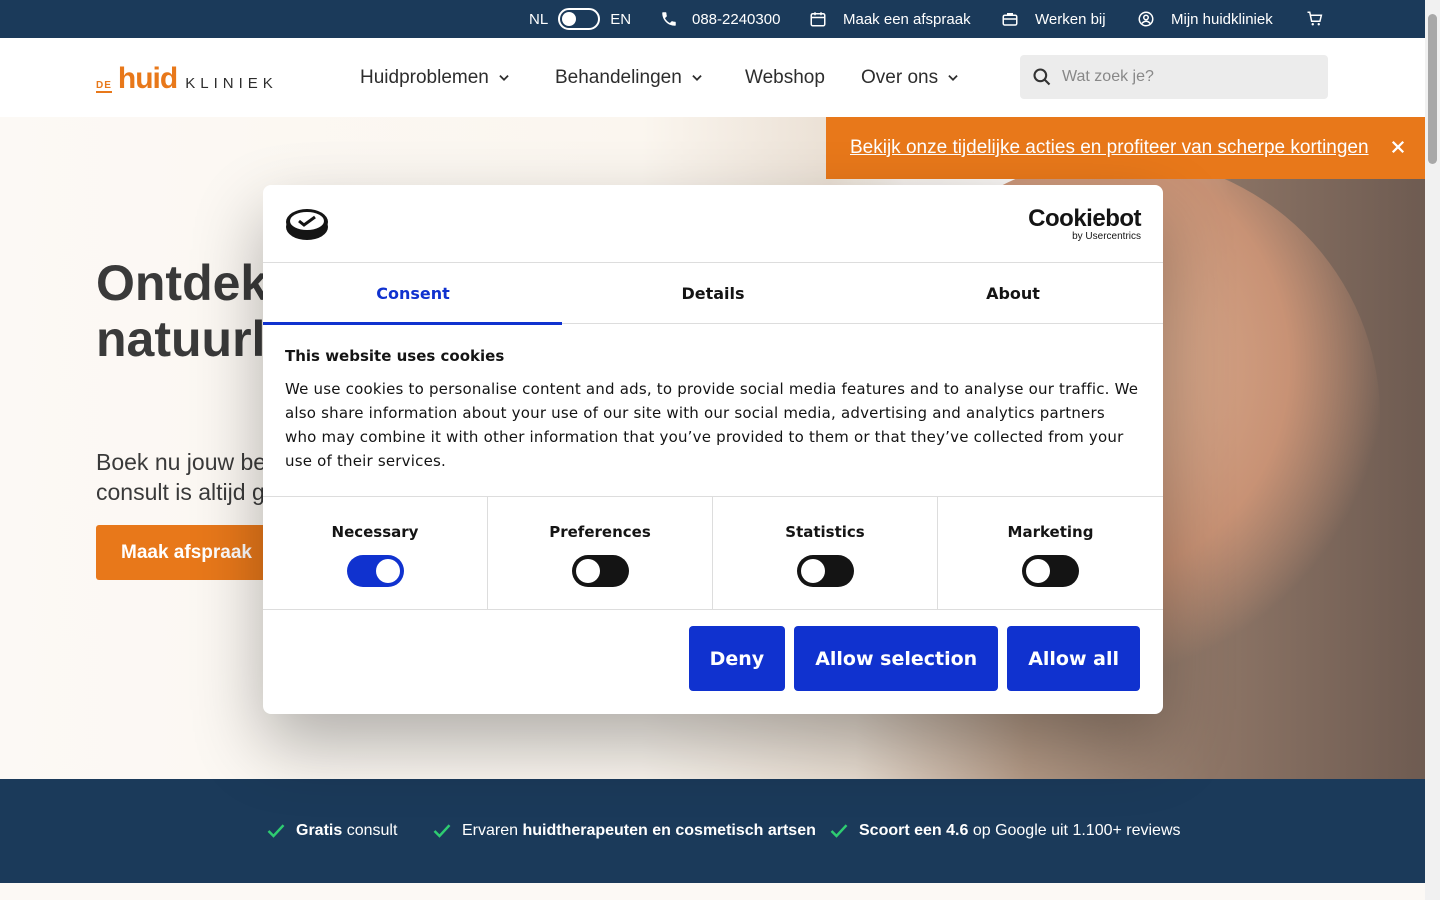  What do you see at coordinates (180, 492) in the screenshot?
I see `hero-subtitle-line2: consult is altijd g` at bounding box center [180, 492].